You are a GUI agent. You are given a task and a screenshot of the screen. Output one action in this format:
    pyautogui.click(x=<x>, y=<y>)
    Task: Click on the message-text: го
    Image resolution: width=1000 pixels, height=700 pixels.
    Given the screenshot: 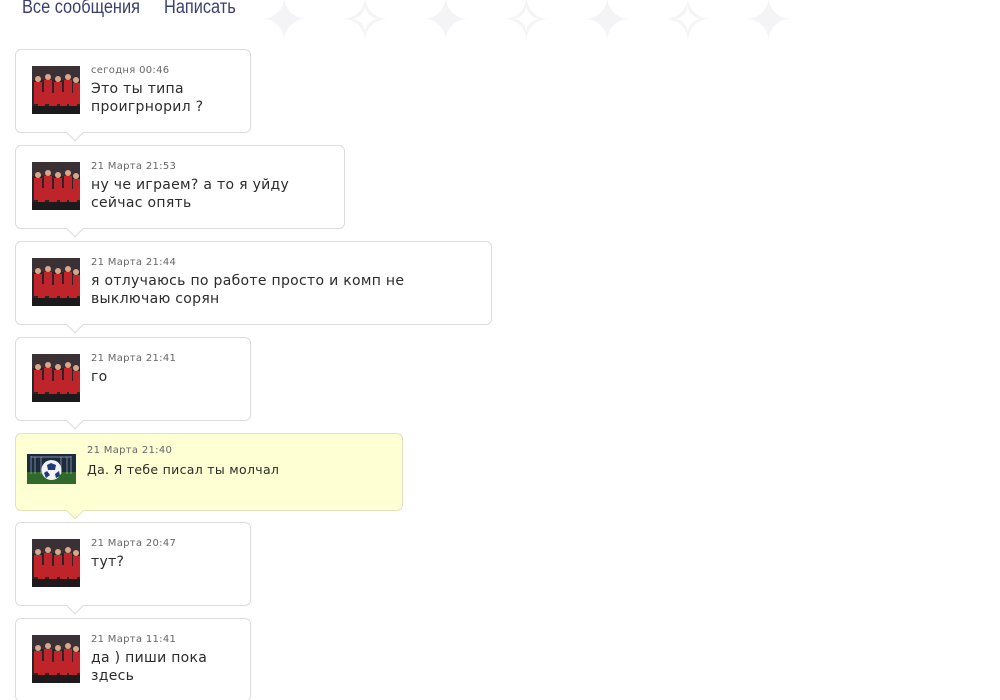 What is the action you would take?
    pyautogui.click(x=99, y=377)
    